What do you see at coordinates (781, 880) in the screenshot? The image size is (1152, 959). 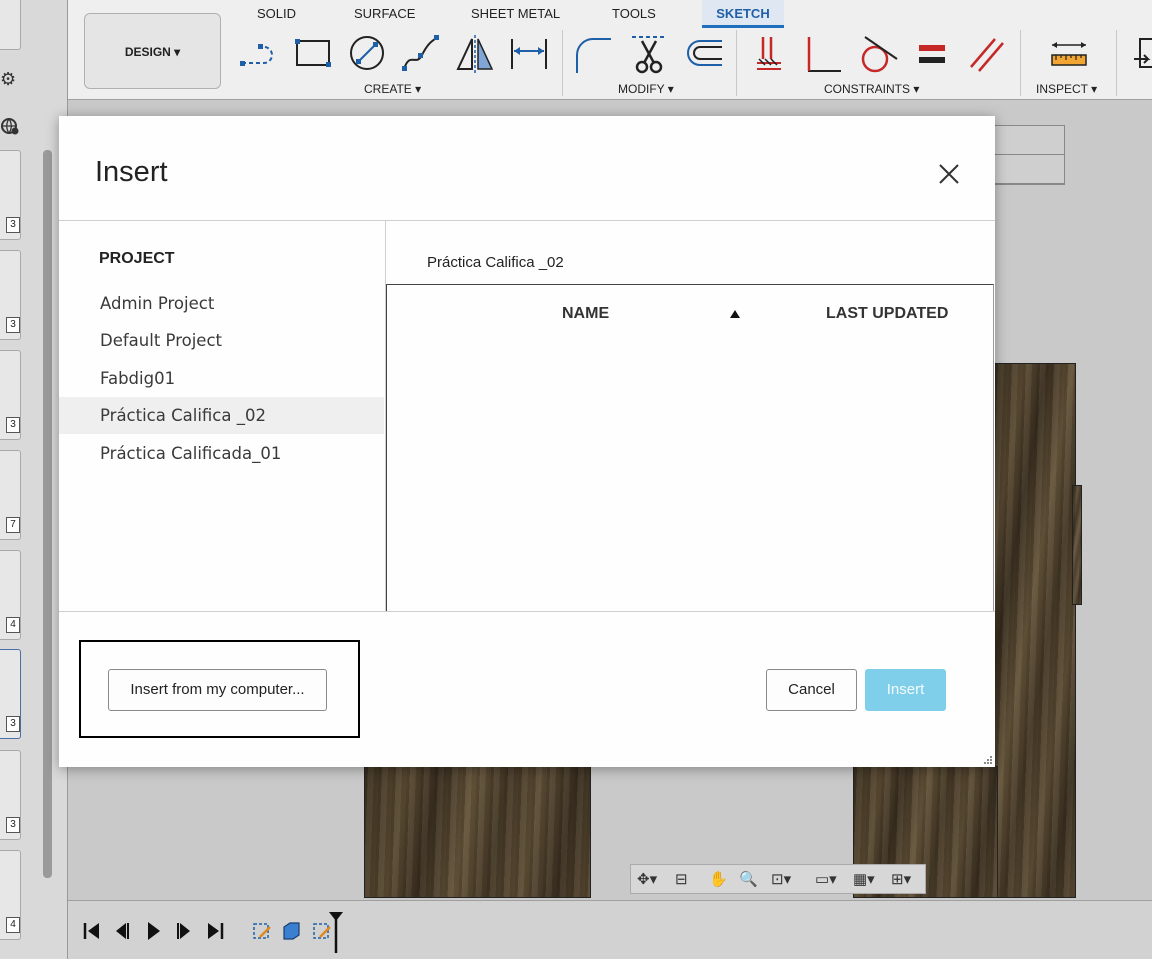 I see `zoom-window-icon: ⊡▾` at bounding box center [781, 880].